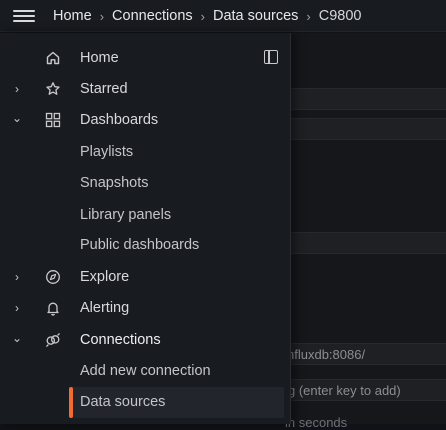  I want to click on menu-item-data-sources: Data sources, so click(145, 402).